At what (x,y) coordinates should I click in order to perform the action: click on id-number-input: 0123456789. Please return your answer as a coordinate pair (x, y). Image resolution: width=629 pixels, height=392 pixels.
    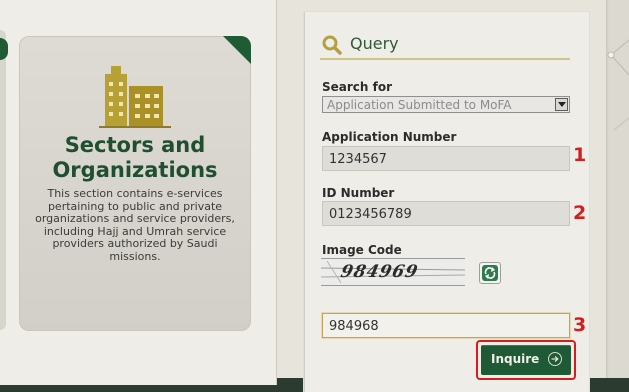
    Looking at the image, I should click on (446, 213).